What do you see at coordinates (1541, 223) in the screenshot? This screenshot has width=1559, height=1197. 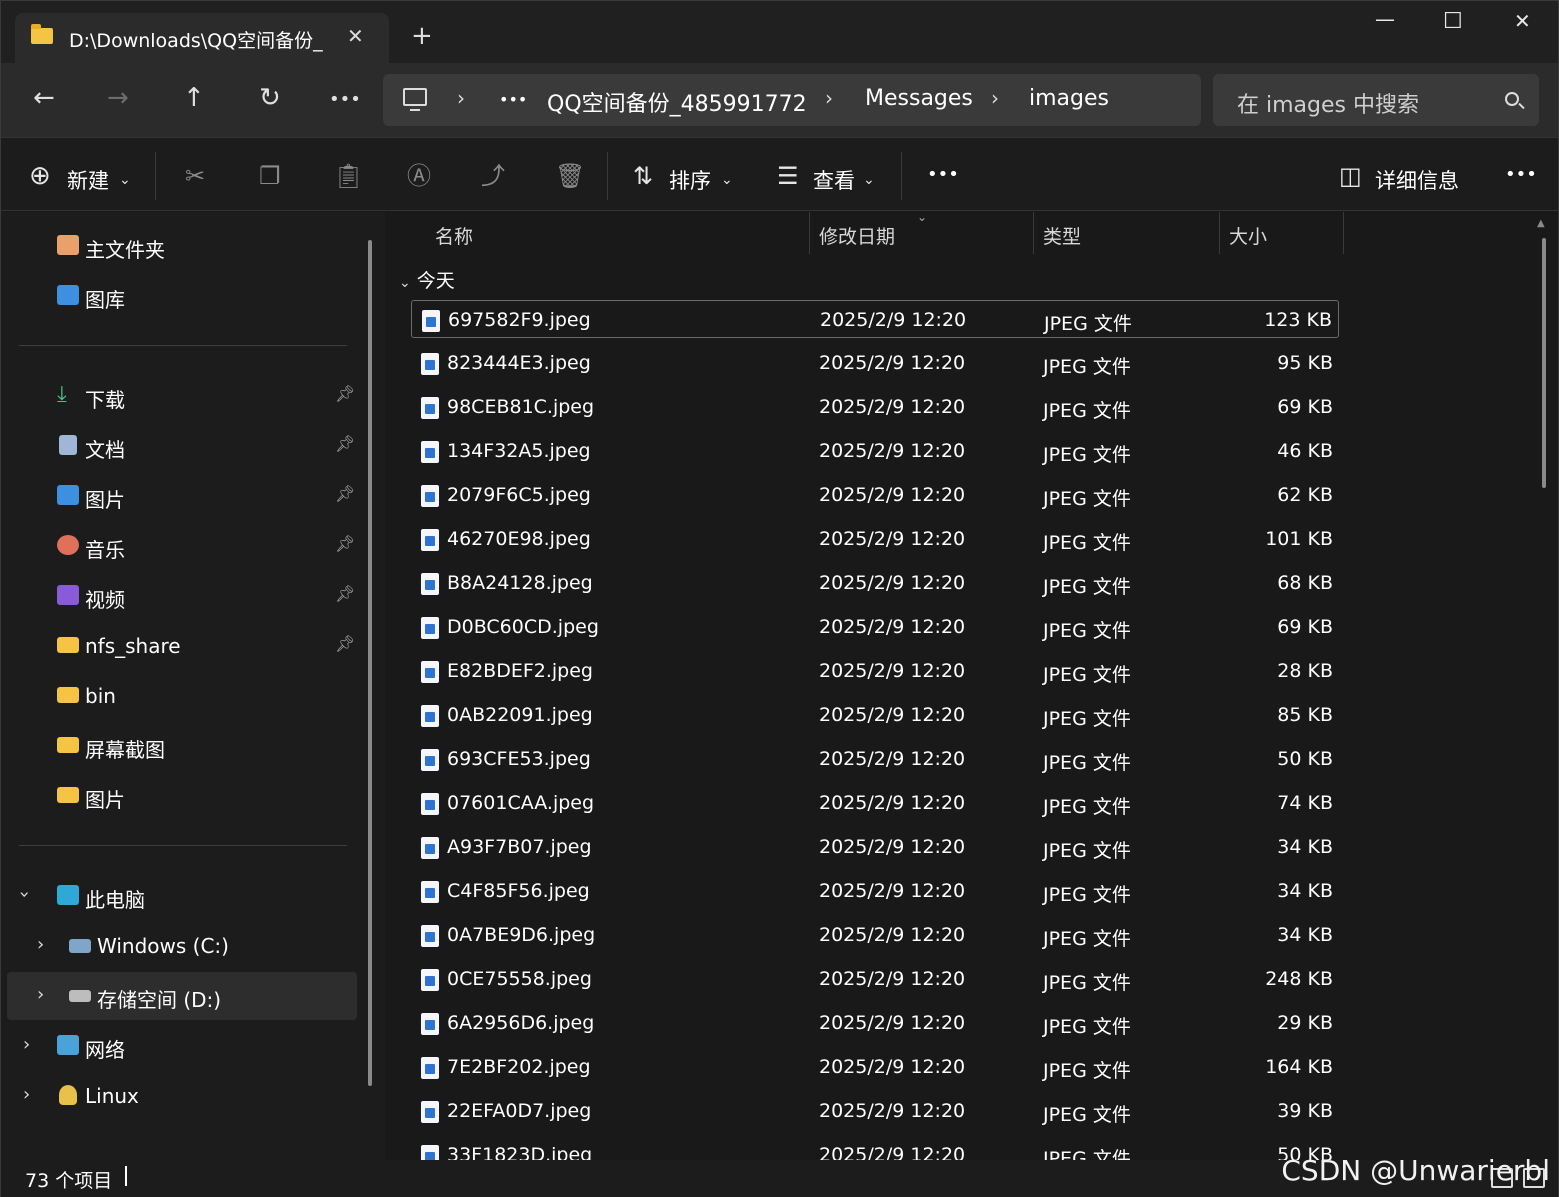 I see `scroll-up-arrow-icon: ▲` at bounding box center [1541, 223].